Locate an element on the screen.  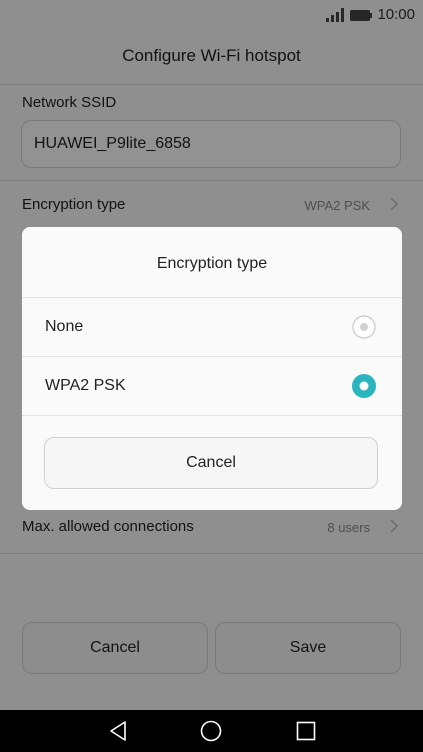
radio-unselected-icon is located at coordinates (364, 327).